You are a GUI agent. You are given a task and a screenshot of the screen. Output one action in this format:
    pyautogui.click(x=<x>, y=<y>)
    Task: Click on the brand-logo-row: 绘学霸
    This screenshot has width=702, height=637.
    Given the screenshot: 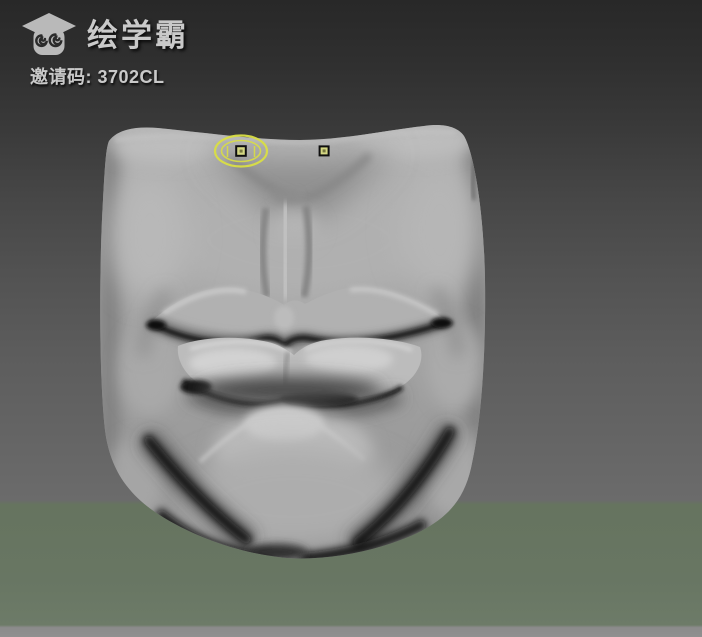 What is the action you would take?
    pyautogui.click(x=104, y=35)
    